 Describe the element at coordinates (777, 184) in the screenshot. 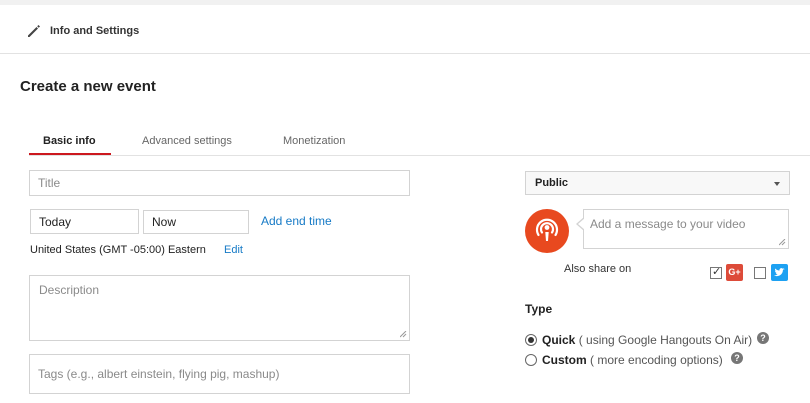

I see `caret-down-icon` at that location.